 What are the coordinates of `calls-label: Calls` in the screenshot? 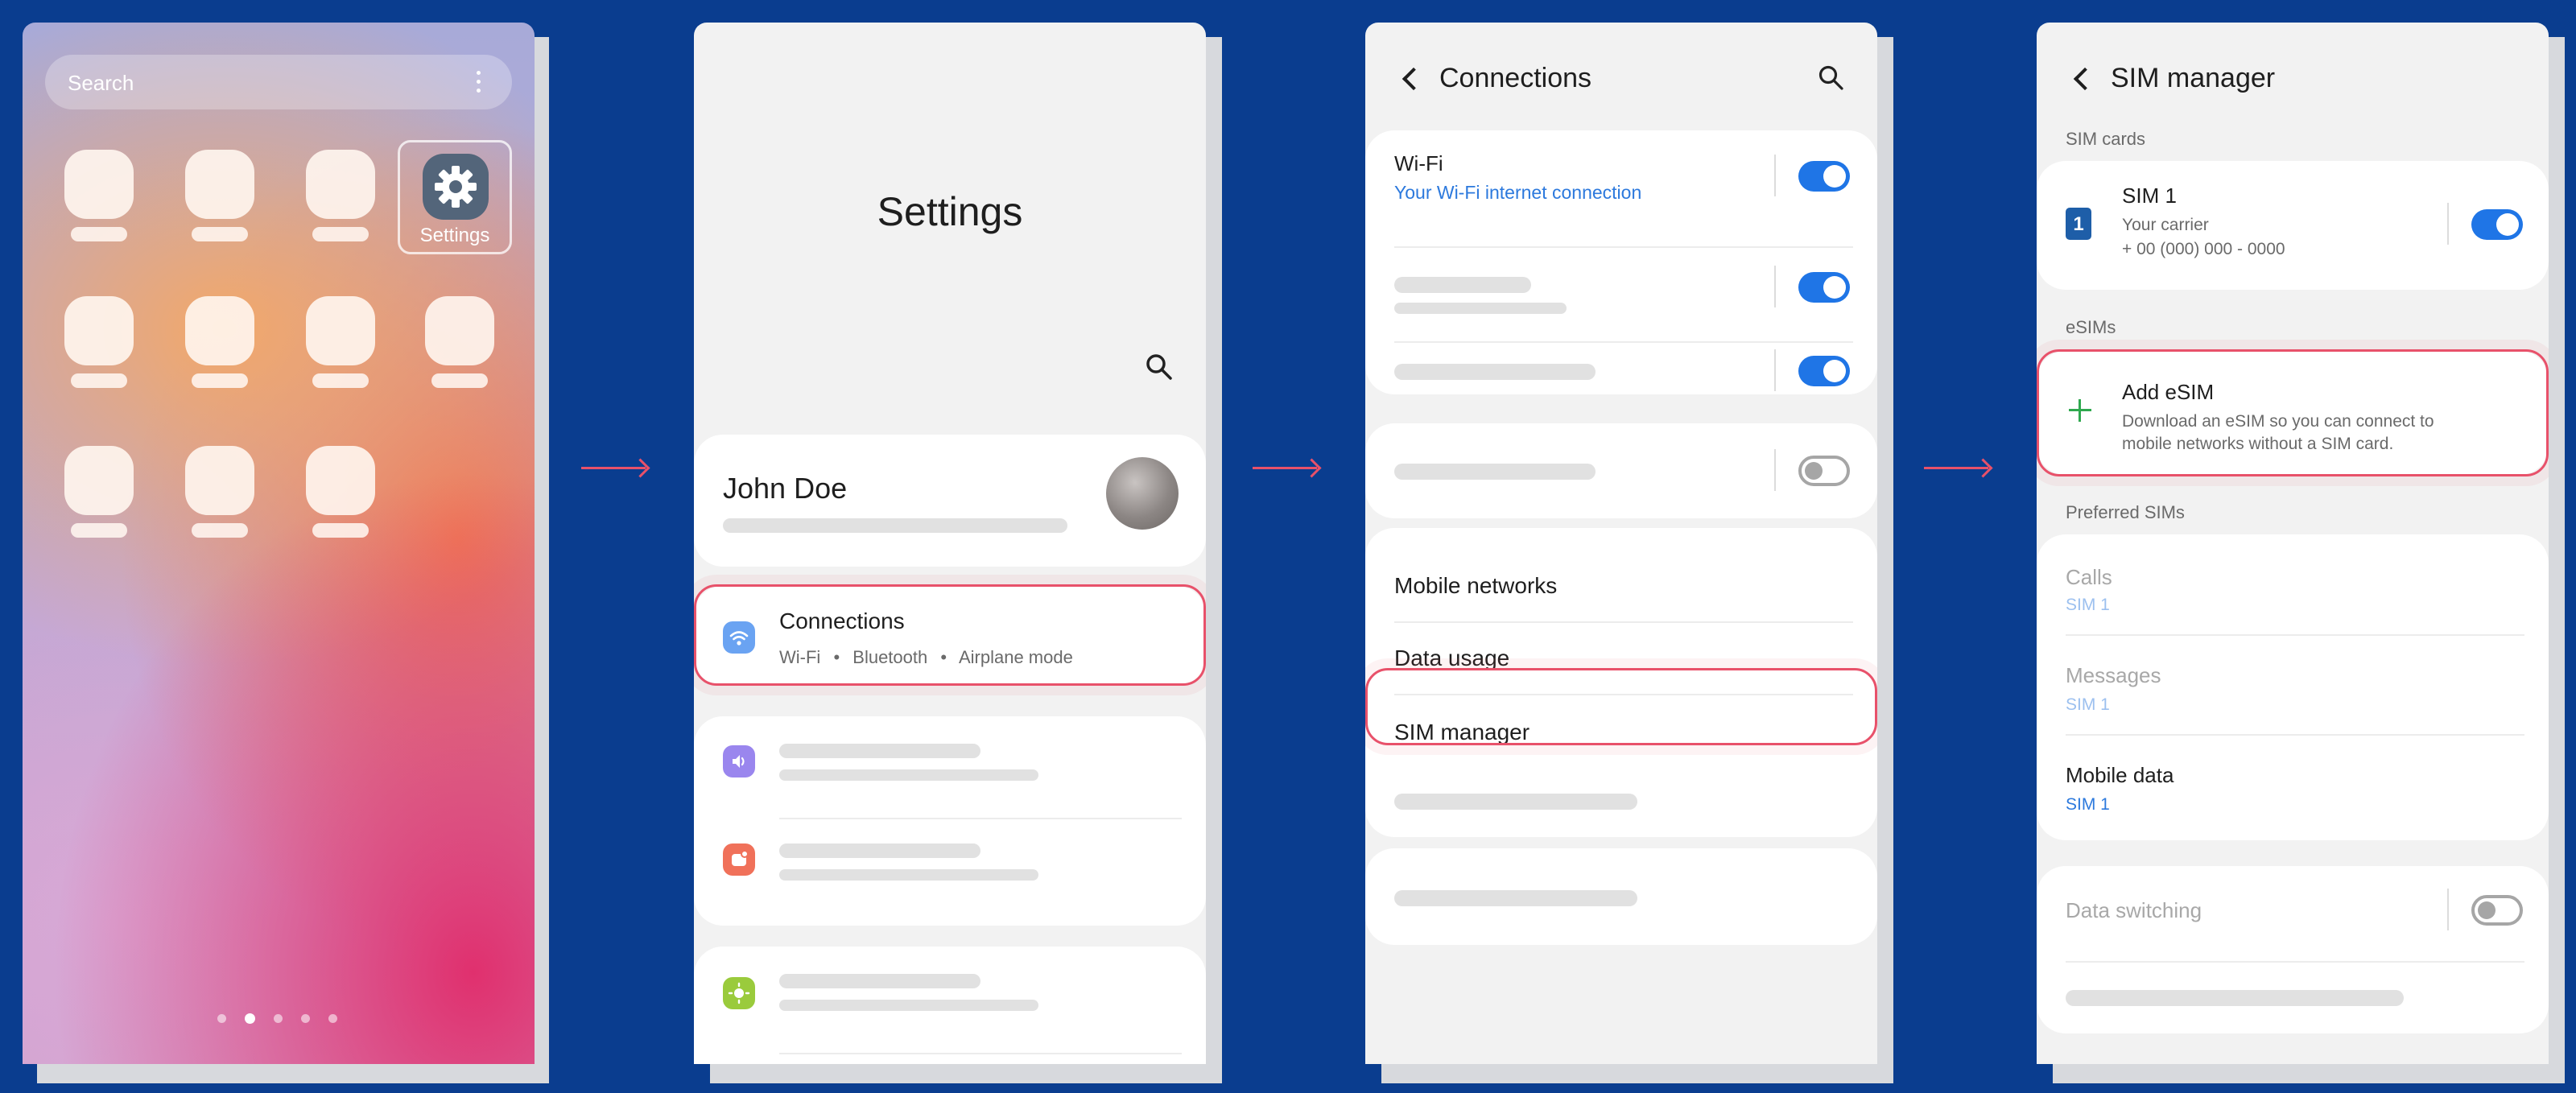 It's located at (2089, 578).